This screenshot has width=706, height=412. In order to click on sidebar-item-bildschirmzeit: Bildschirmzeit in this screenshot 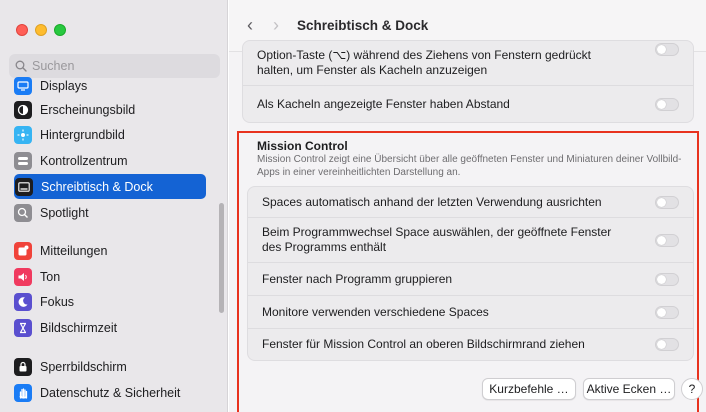, I will do `click(110, 327)`.